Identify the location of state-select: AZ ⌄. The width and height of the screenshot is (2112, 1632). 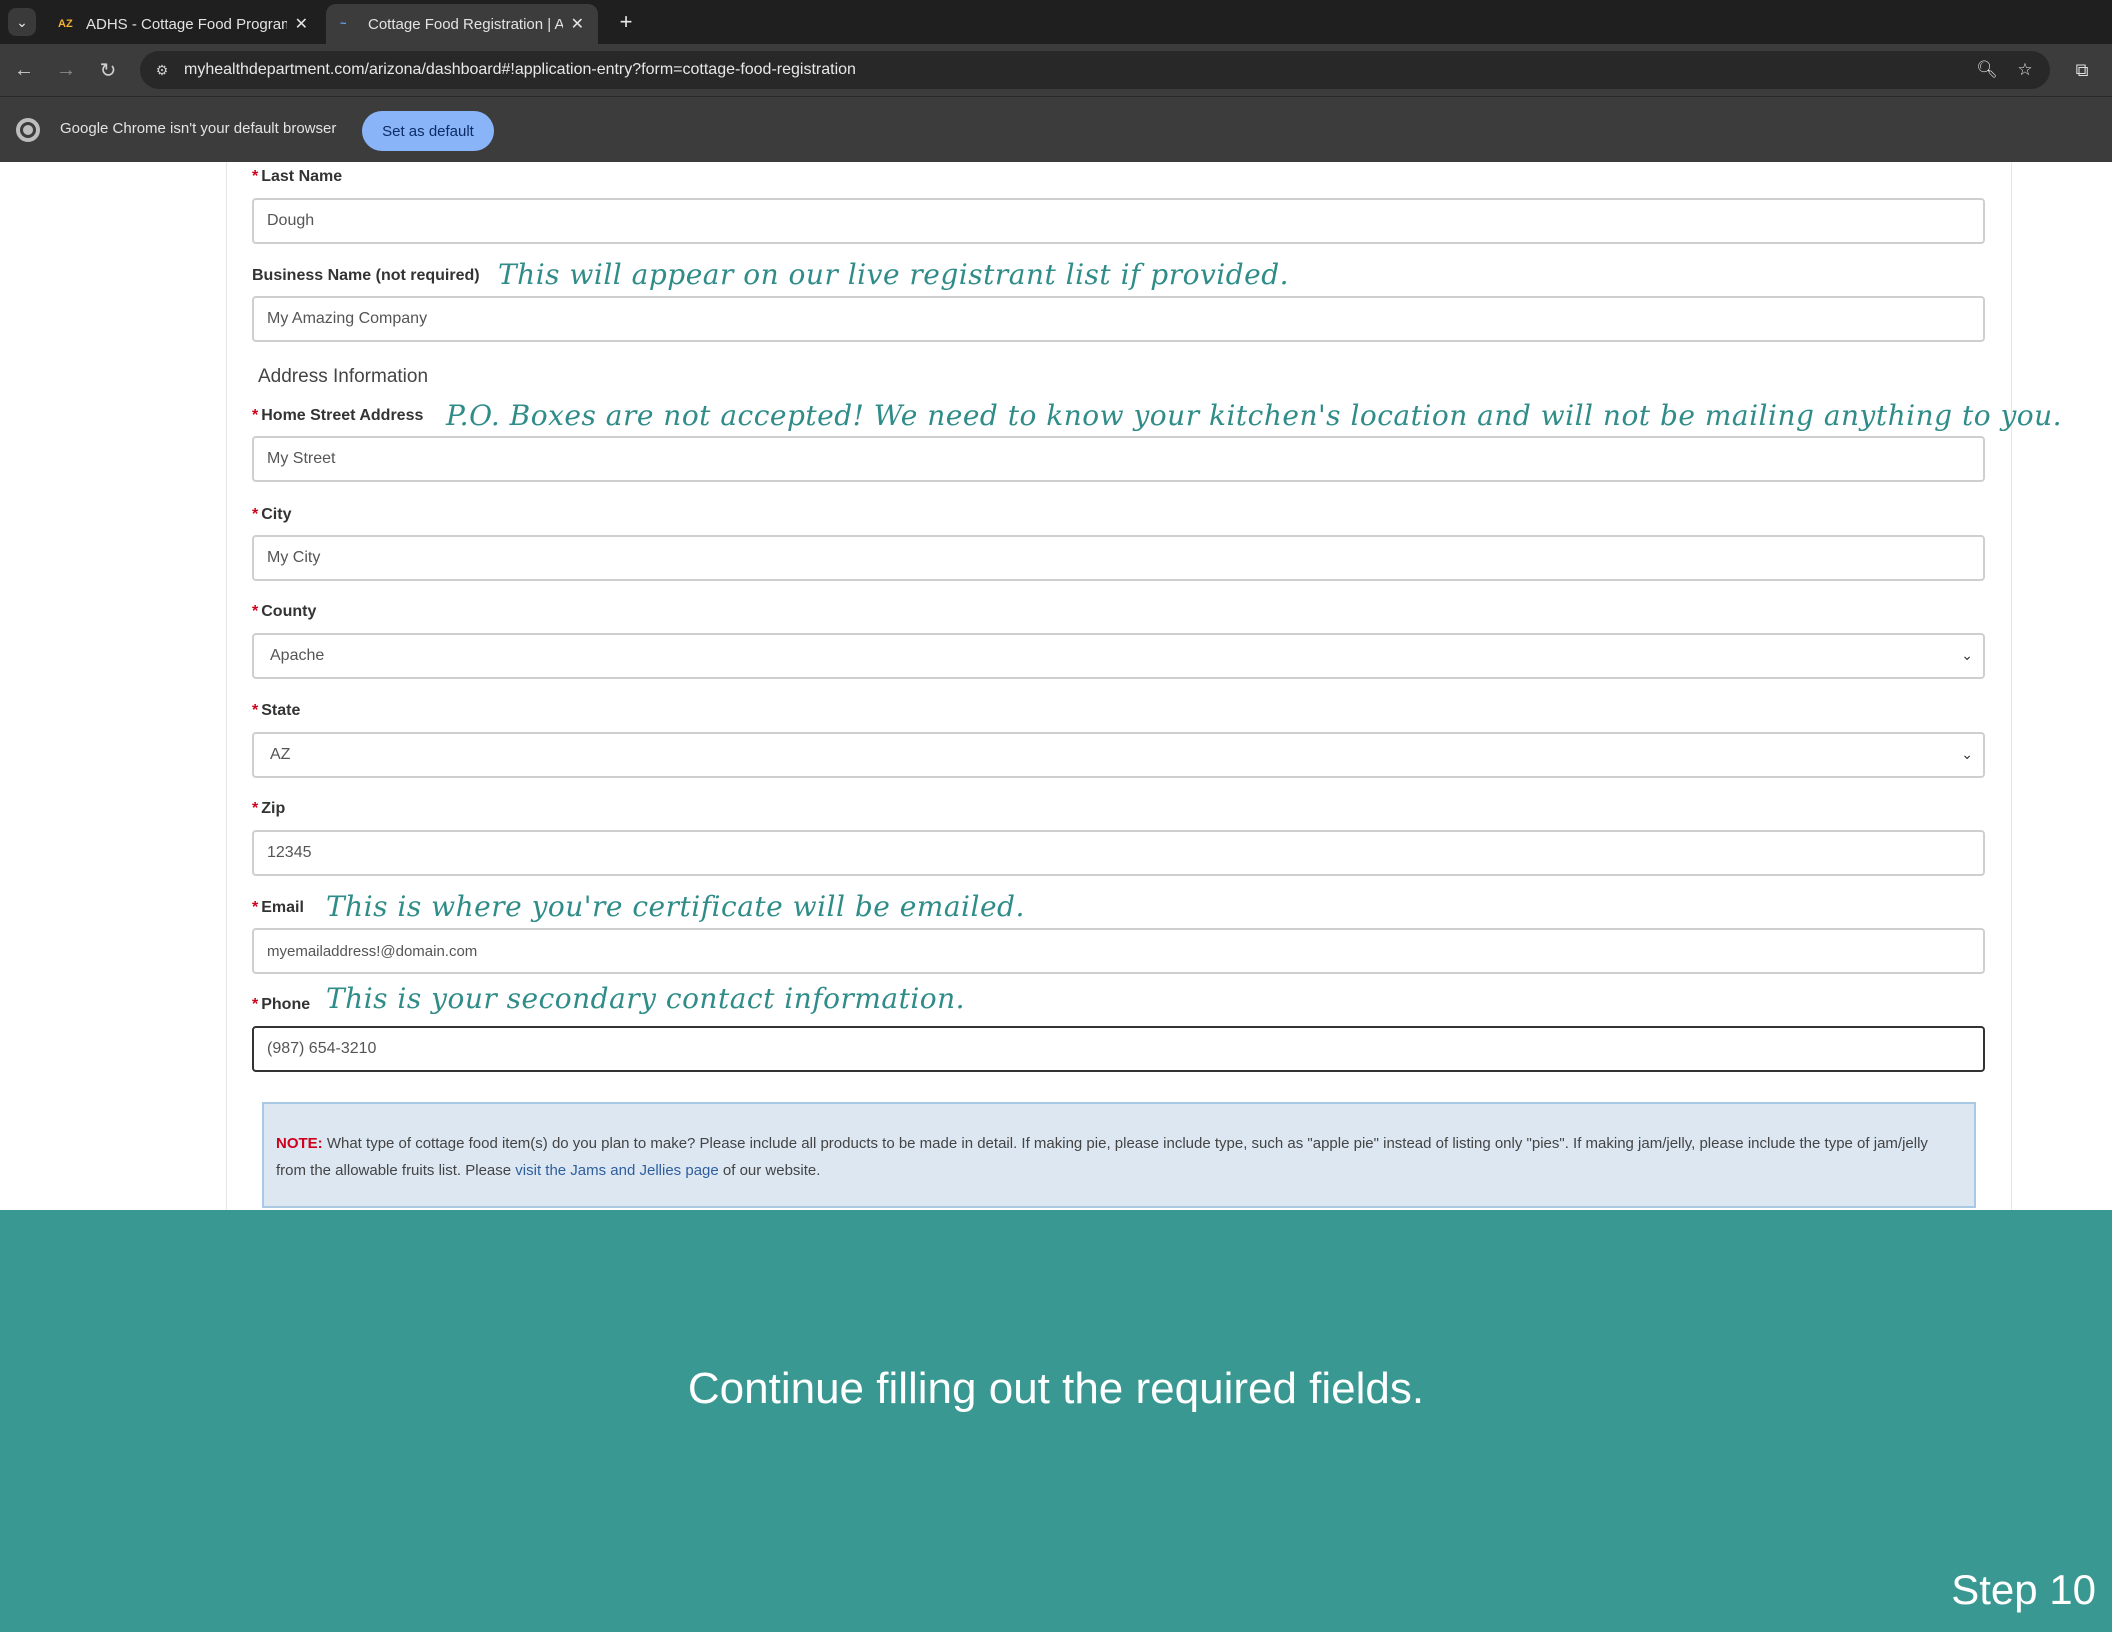
(1118, 755).